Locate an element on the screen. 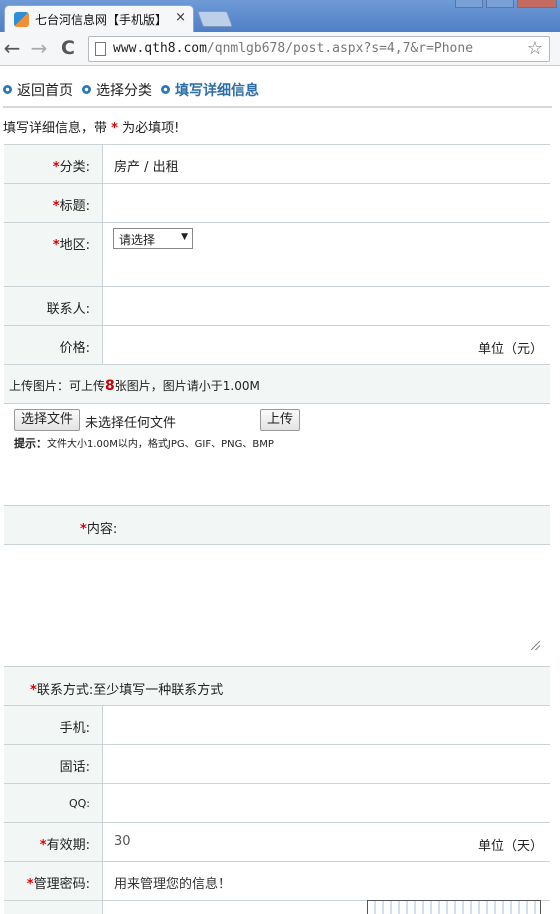  mobile-row: 手机: is located at coordinates (277, 724).